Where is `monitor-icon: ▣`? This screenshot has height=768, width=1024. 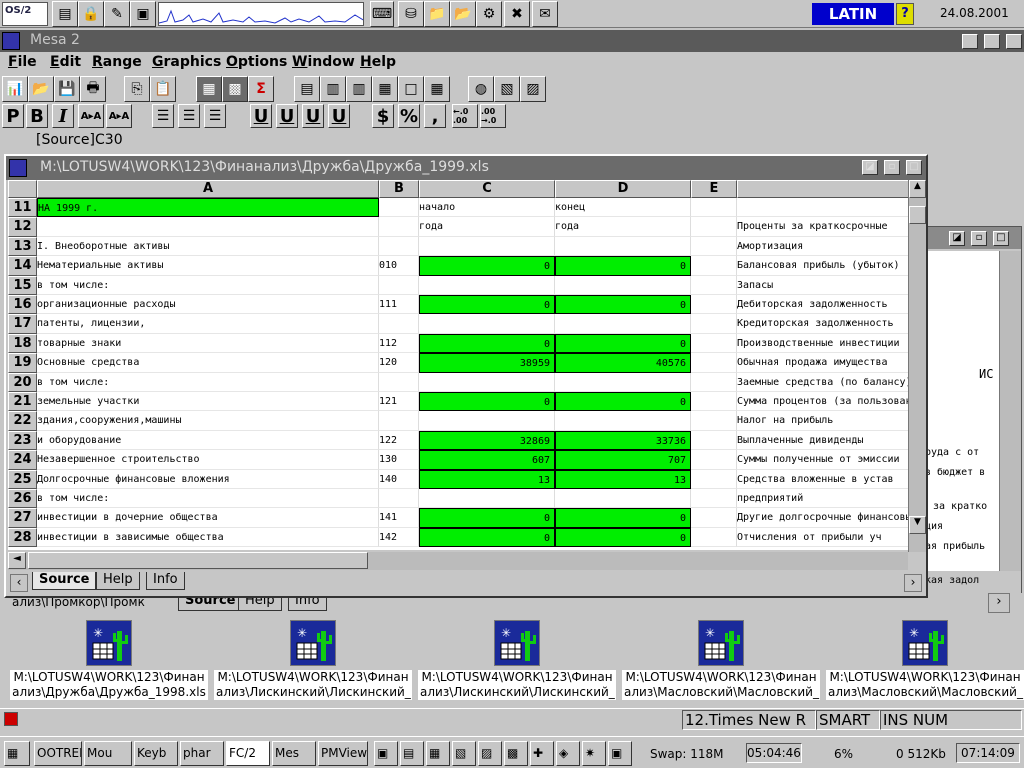 monitor-icon: ▣ is located at coordinates (143, 14).